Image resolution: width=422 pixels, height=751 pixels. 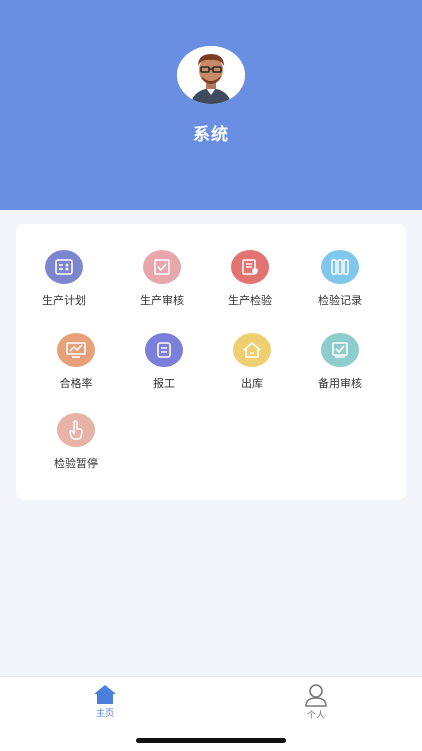 What do you see at coordinates (162, 300) in the screenshot?
I see `menu-item-label: 生产审核` at bounding box center [162, 300].